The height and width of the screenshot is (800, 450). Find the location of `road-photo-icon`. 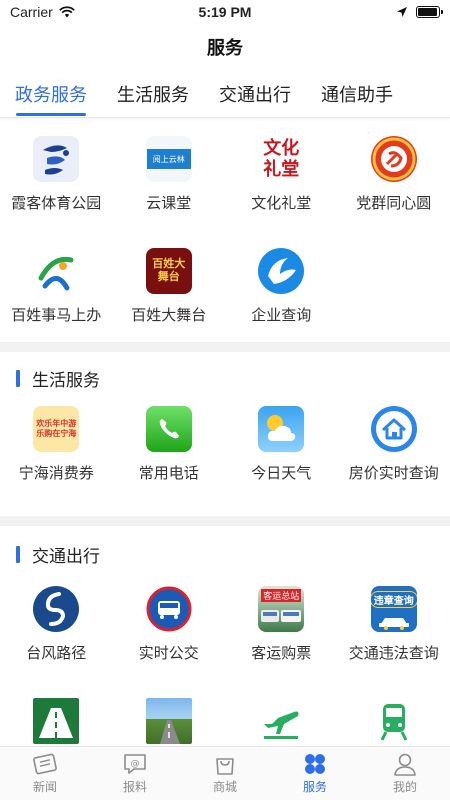

road-photo-icon is located at coordinates (168, 721).